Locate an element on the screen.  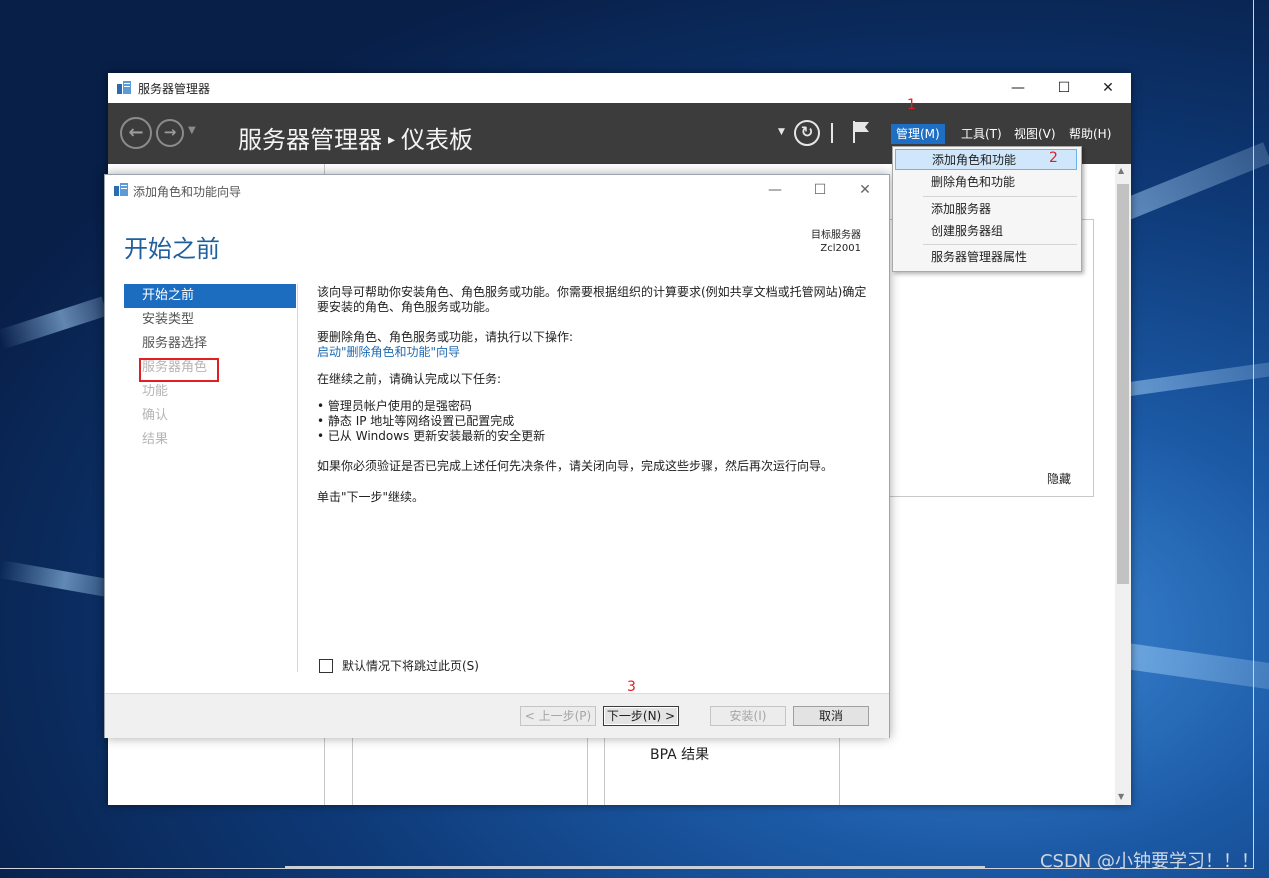
dropdown-icon: ▼ is located at coordinates (781, 132).